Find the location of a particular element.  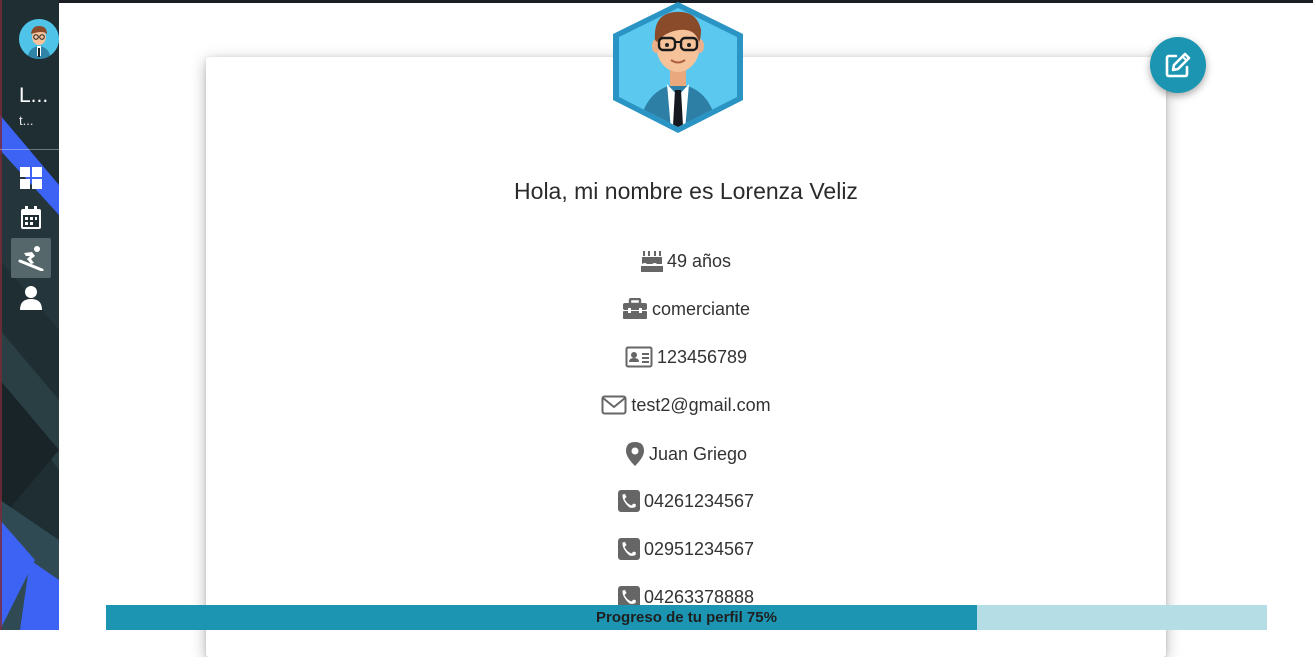

envelope-icon is located at coordinates (614, 405).